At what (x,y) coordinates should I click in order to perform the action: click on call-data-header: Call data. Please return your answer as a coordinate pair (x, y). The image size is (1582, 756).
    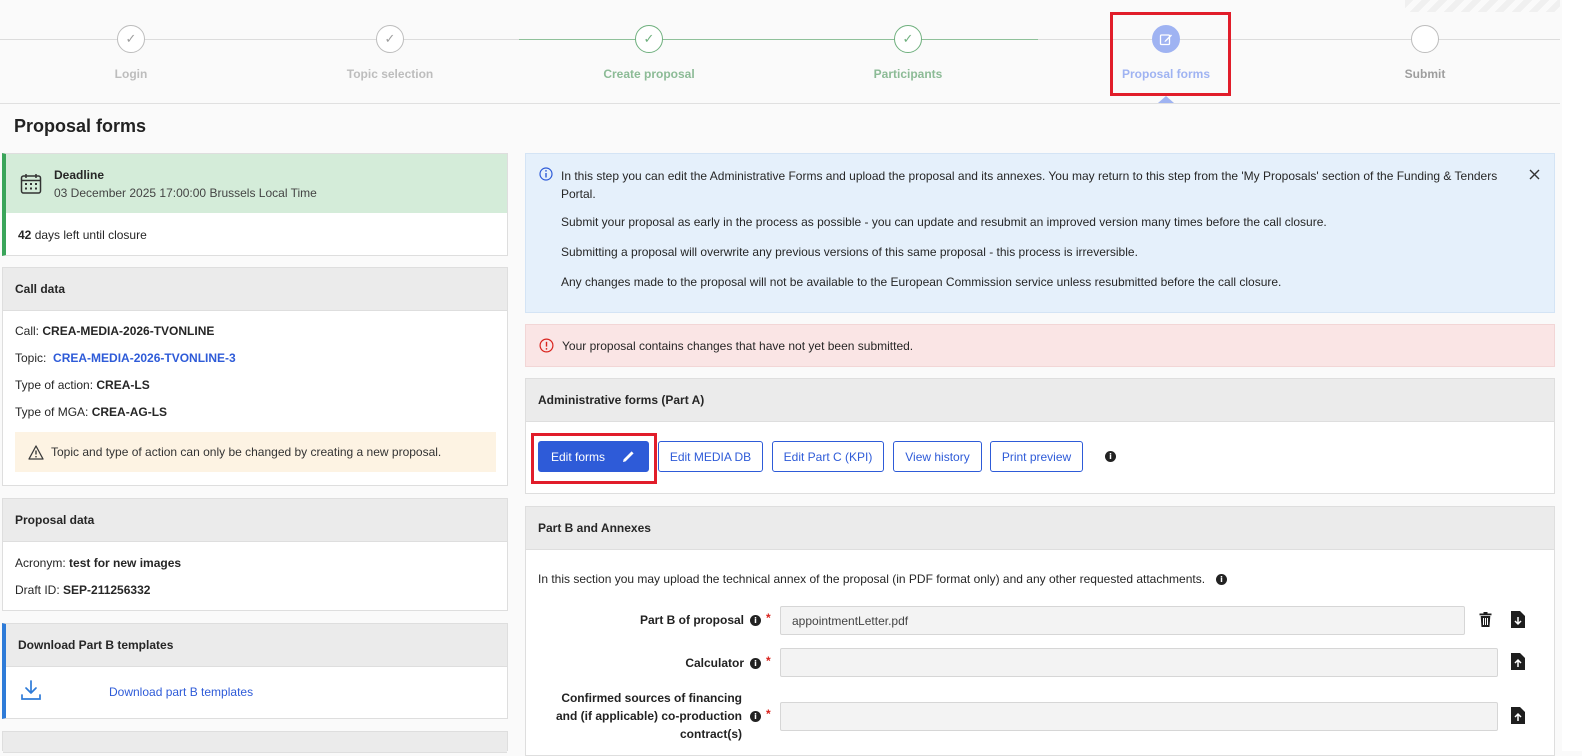
    Looking at the image, I should click on (255, 289).